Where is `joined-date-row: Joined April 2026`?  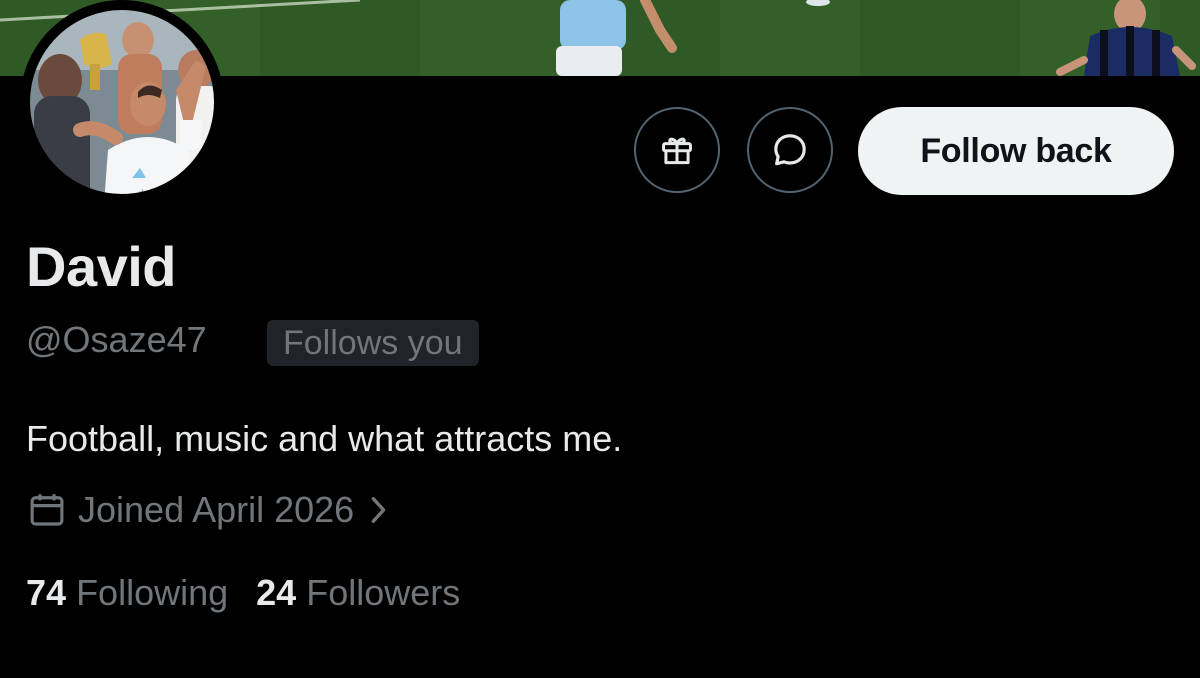 joined-date-row: Joined April 2026 is located at coordinates (207, 510).